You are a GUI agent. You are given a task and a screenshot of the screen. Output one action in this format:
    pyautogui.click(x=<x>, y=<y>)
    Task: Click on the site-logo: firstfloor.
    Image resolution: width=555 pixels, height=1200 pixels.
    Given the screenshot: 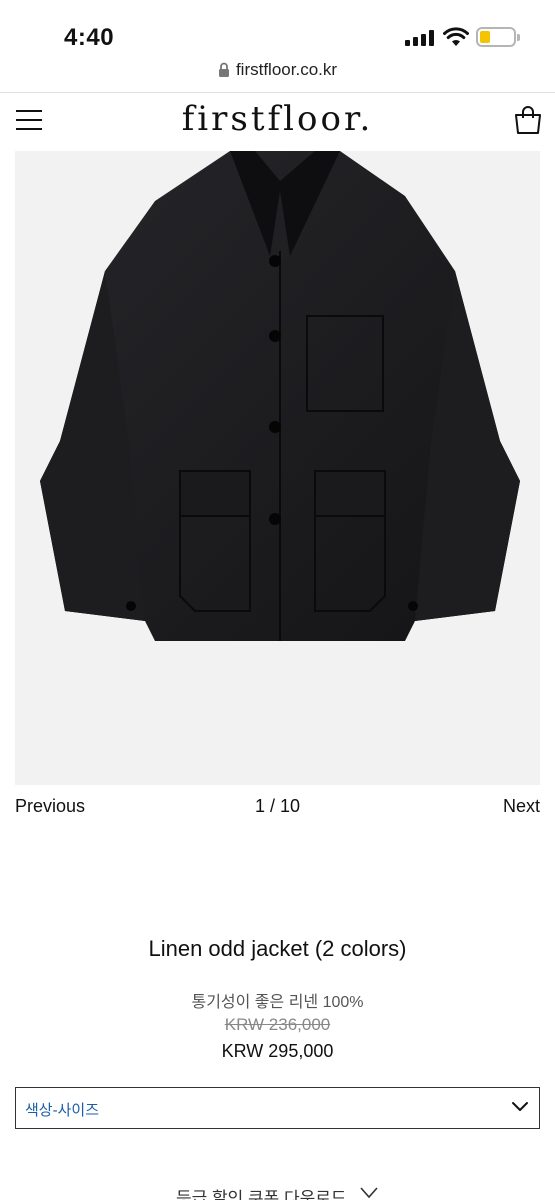 What is the action you would take?
    pyautogui.click(x=277, y=119)
    